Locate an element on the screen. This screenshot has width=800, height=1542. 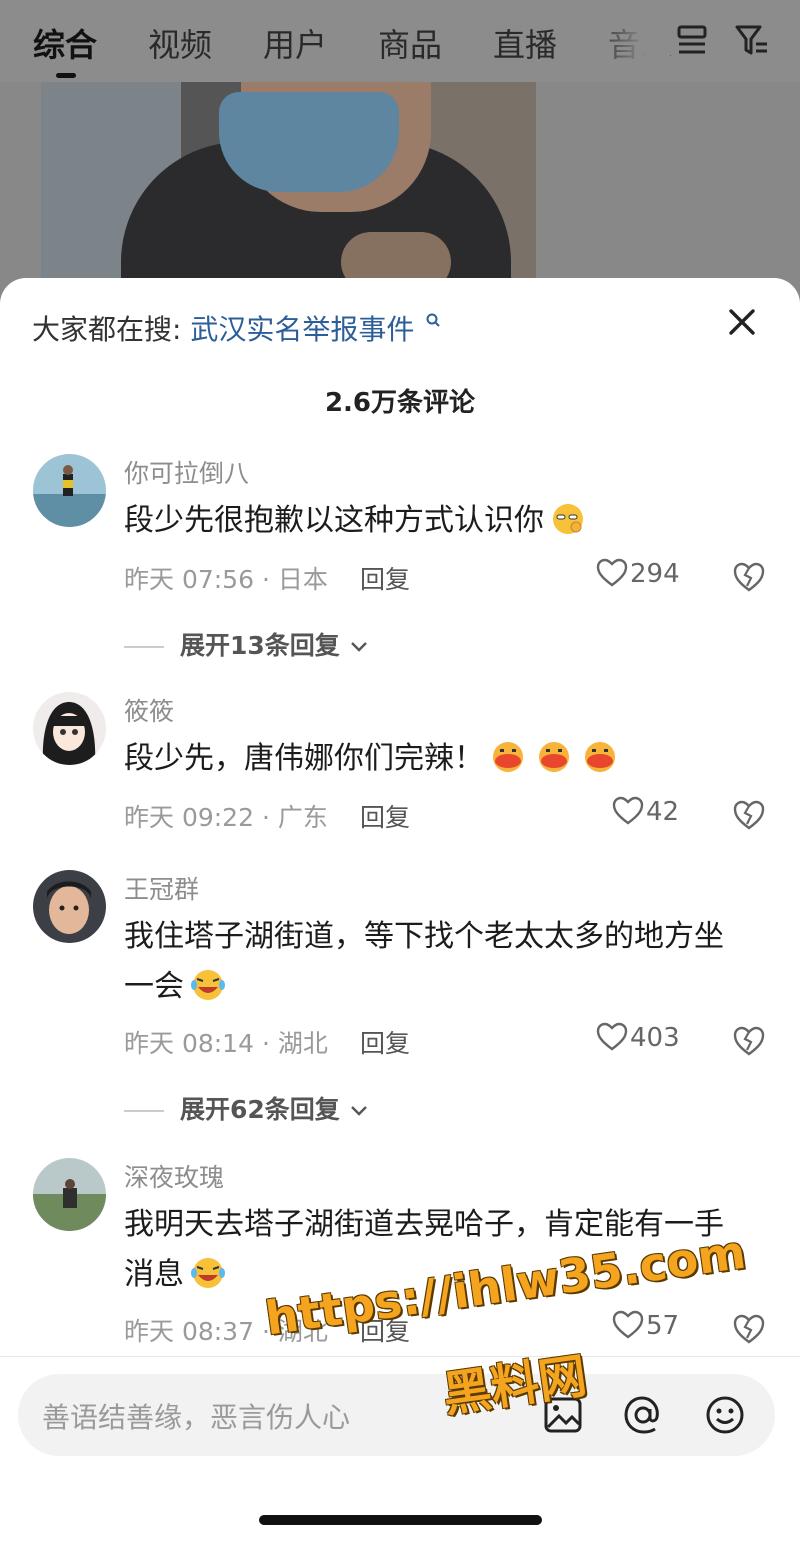
active-tab-indicator is located at coordinates (66, 75).